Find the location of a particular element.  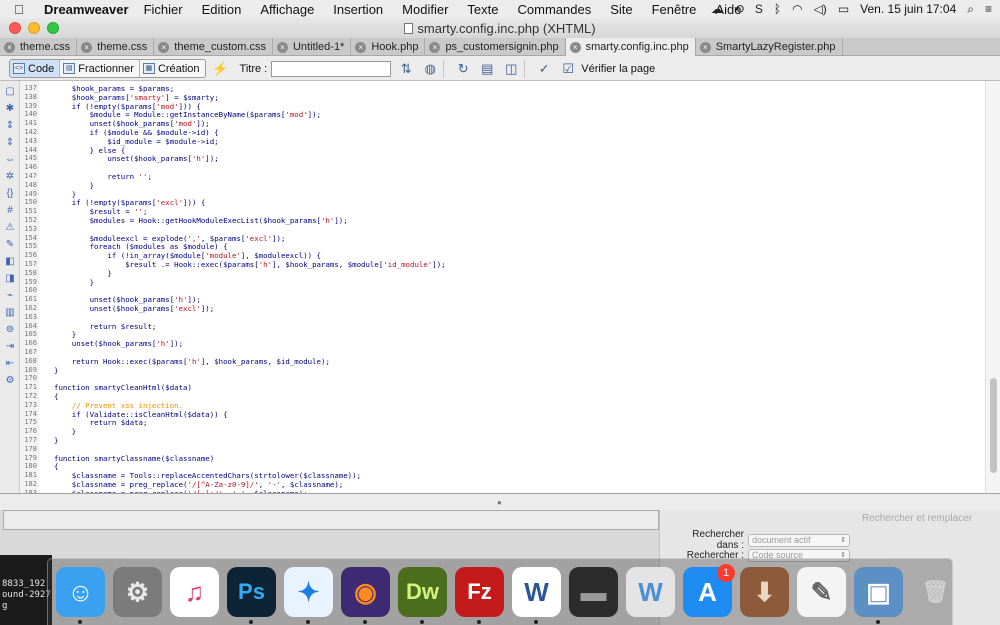

minimize-window-button is located at coordinates (34, 28).